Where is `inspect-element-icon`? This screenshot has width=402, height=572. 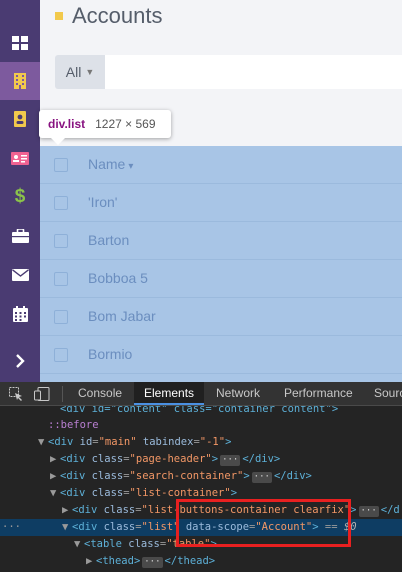 inspect-element-icon is located at coordinates (16, 394).